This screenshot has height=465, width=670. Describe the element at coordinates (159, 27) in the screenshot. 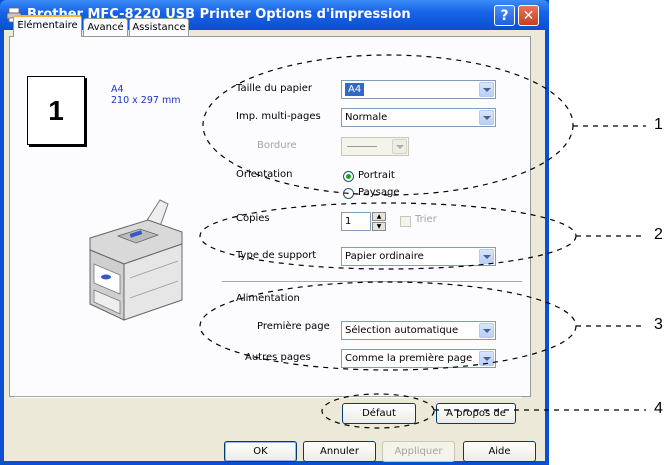

I see `tab-assistance: Assistance` at that location.